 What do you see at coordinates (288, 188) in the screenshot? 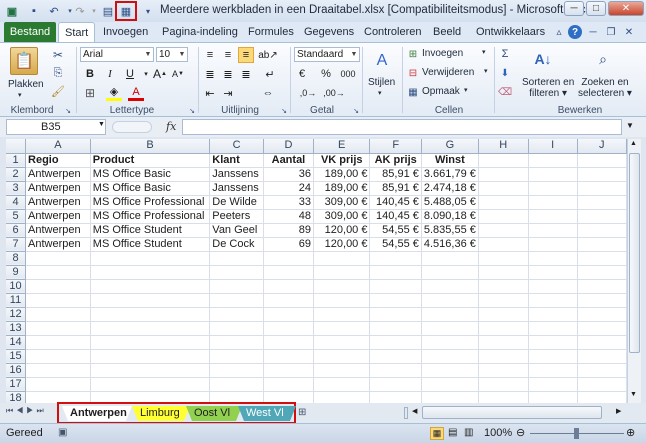
I see `cell: 24` at bounding box center [288, 188].